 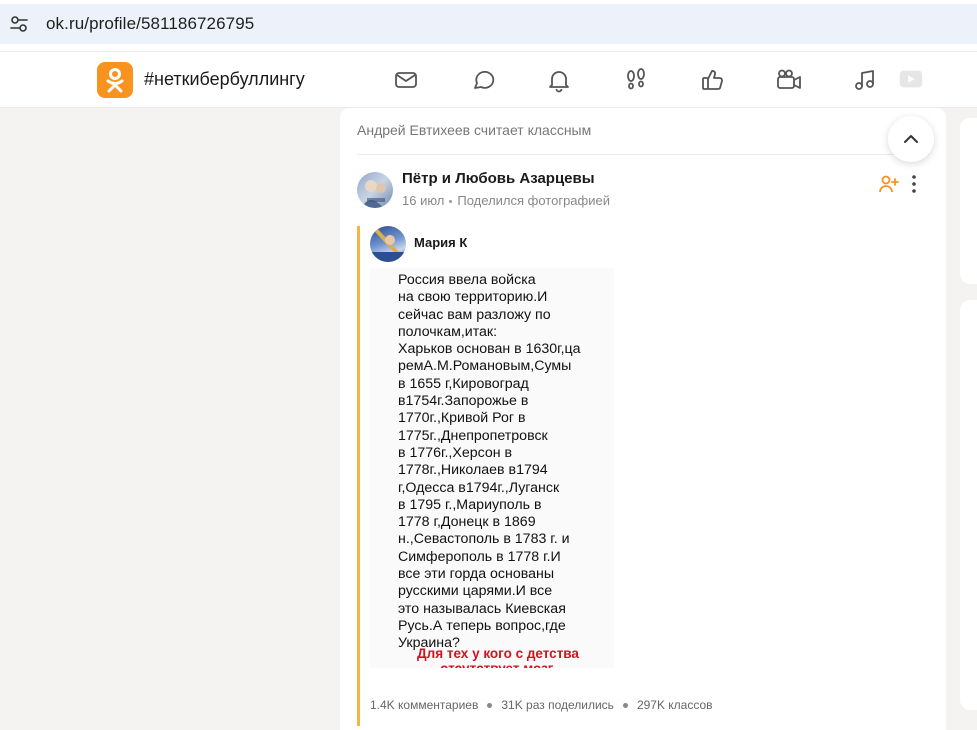 What do you see at coordinates (424, 705) in the screenshot?
I see `comments-count: 1.4K комментариев` at bounding box center [424, 705].